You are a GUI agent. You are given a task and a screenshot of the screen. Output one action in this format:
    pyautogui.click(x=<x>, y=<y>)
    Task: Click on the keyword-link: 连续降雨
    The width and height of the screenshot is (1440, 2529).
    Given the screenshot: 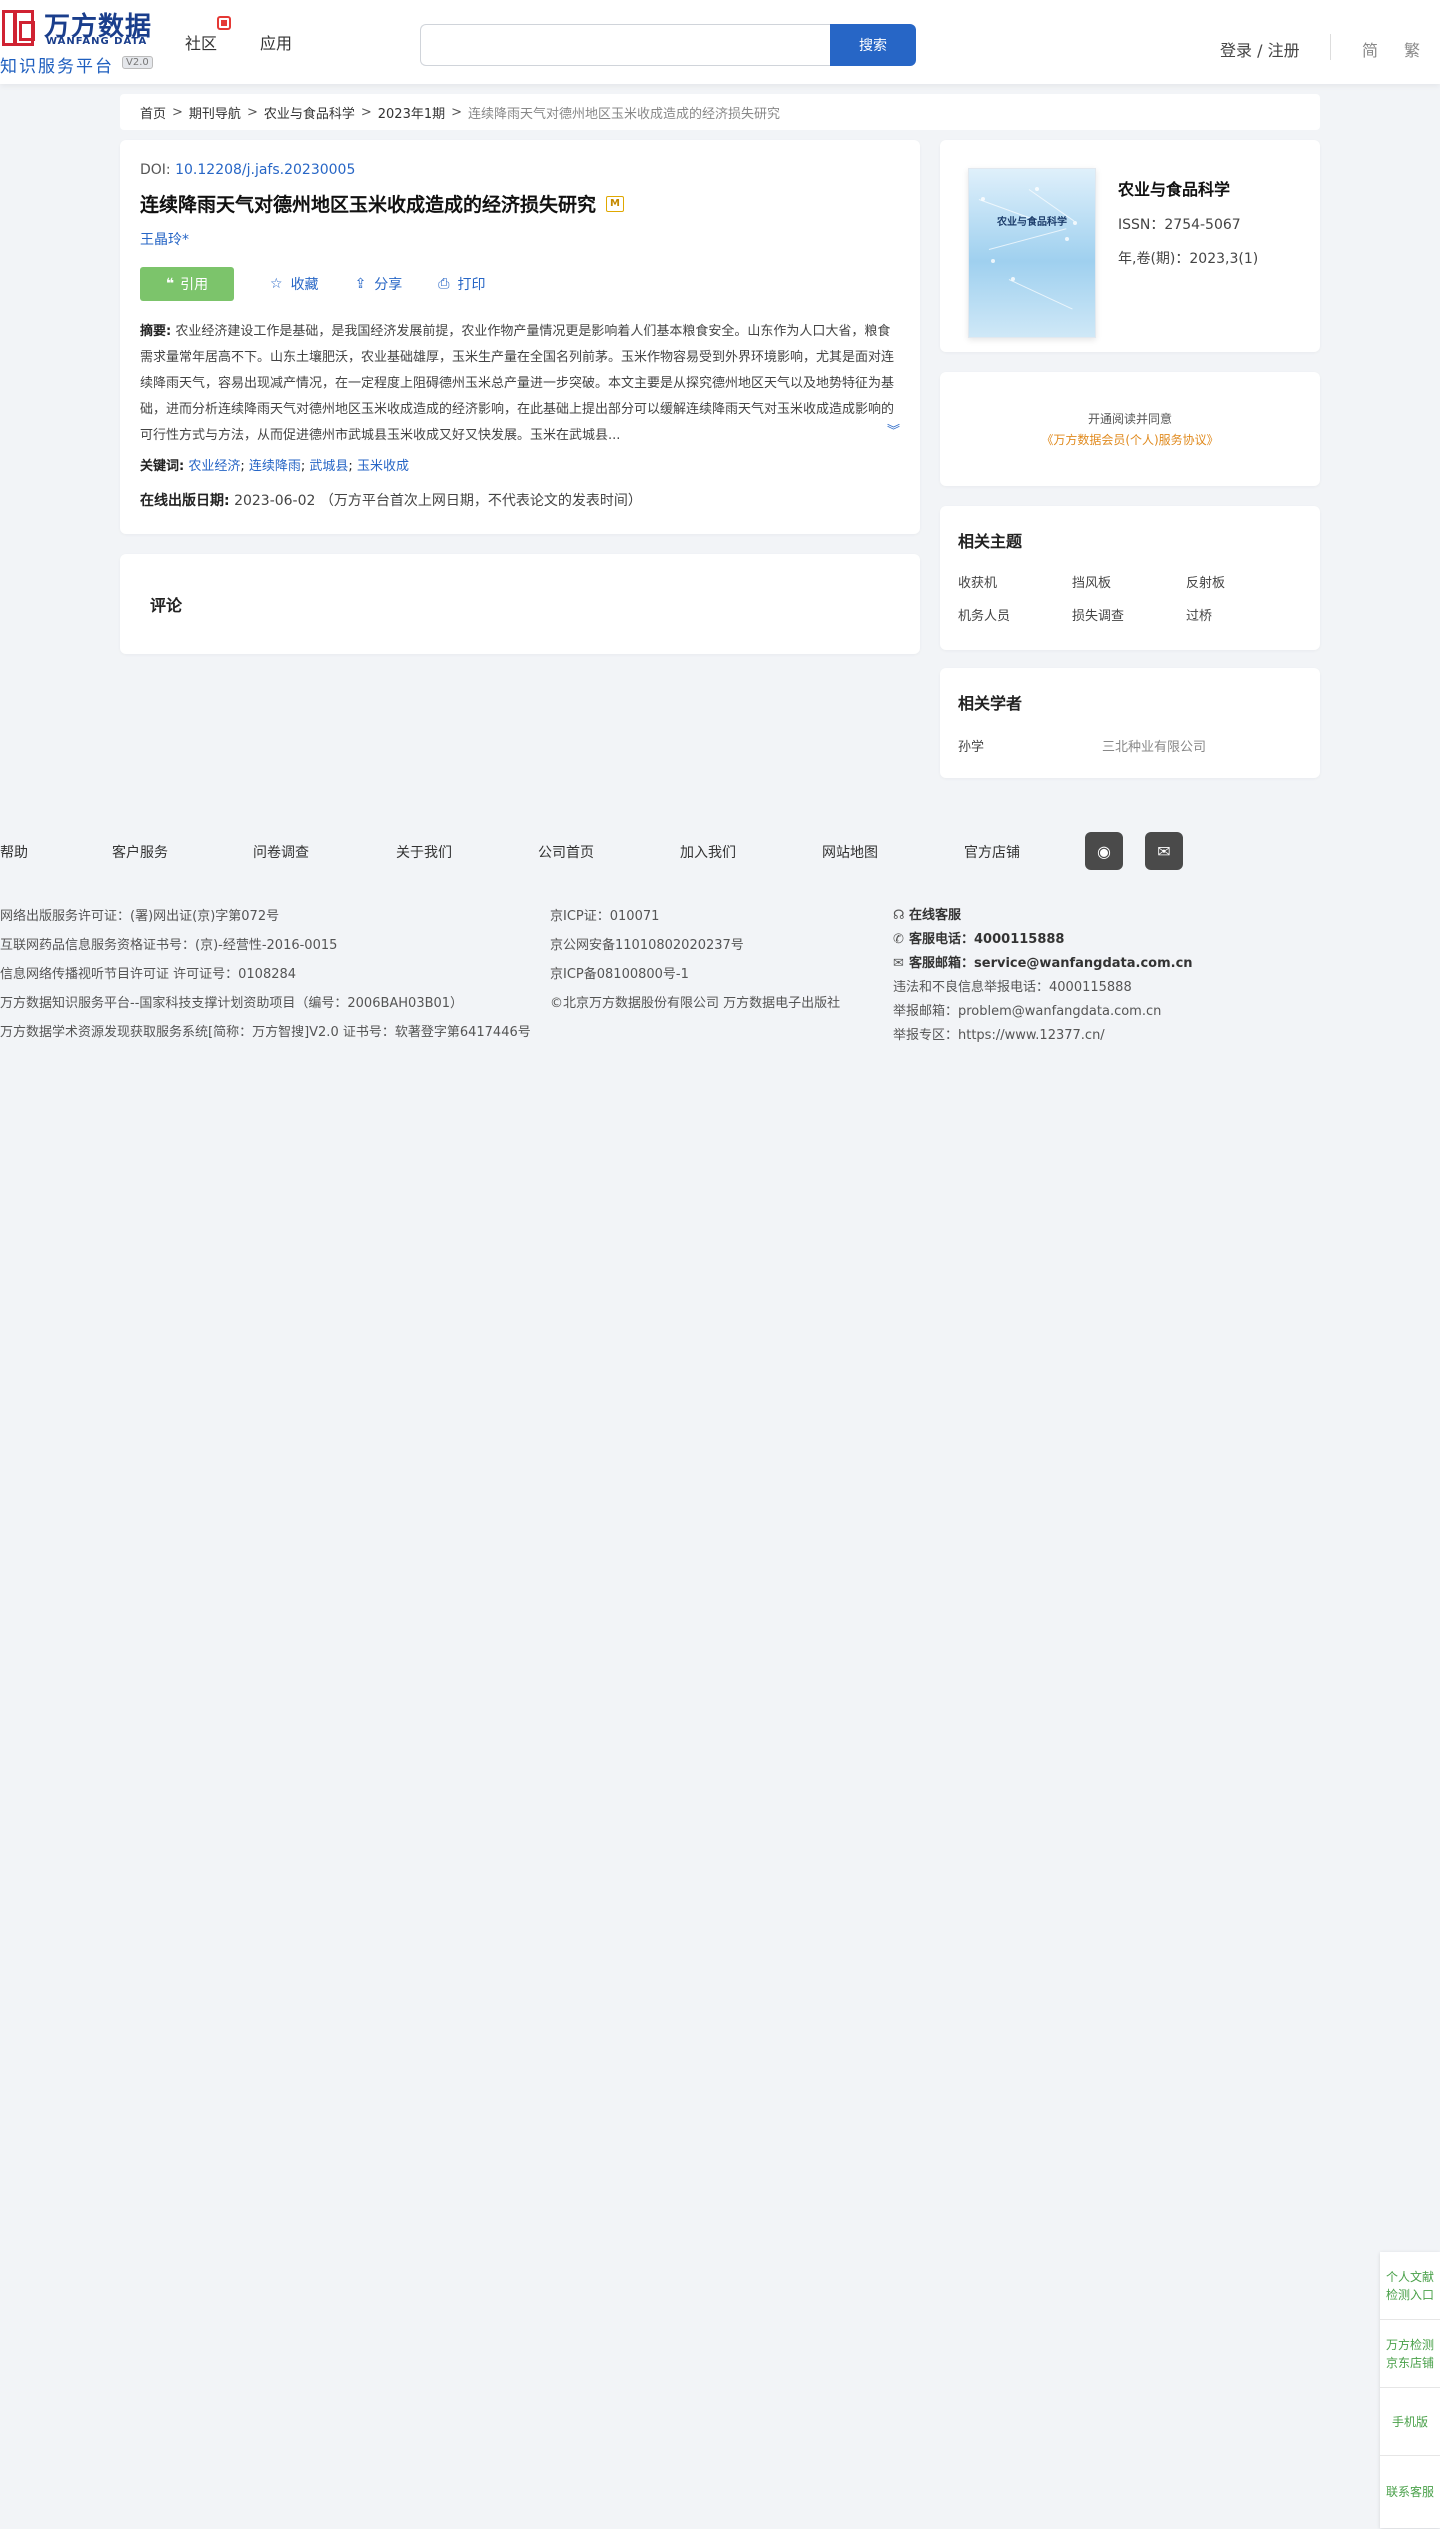 What is the action you would take?
    pyautogui.click(x=275, y=466)
    